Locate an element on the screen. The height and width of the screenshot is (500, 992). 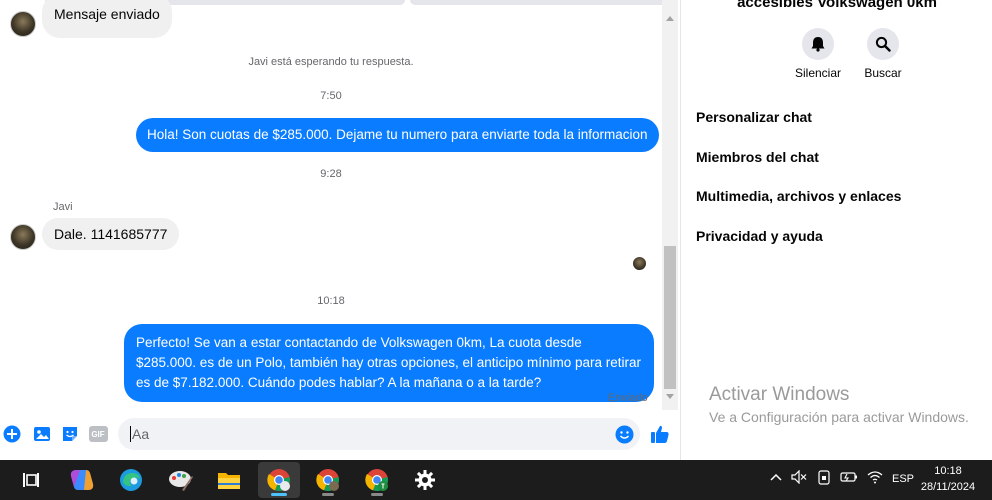
image-icon is located at coordinates (42, 434).